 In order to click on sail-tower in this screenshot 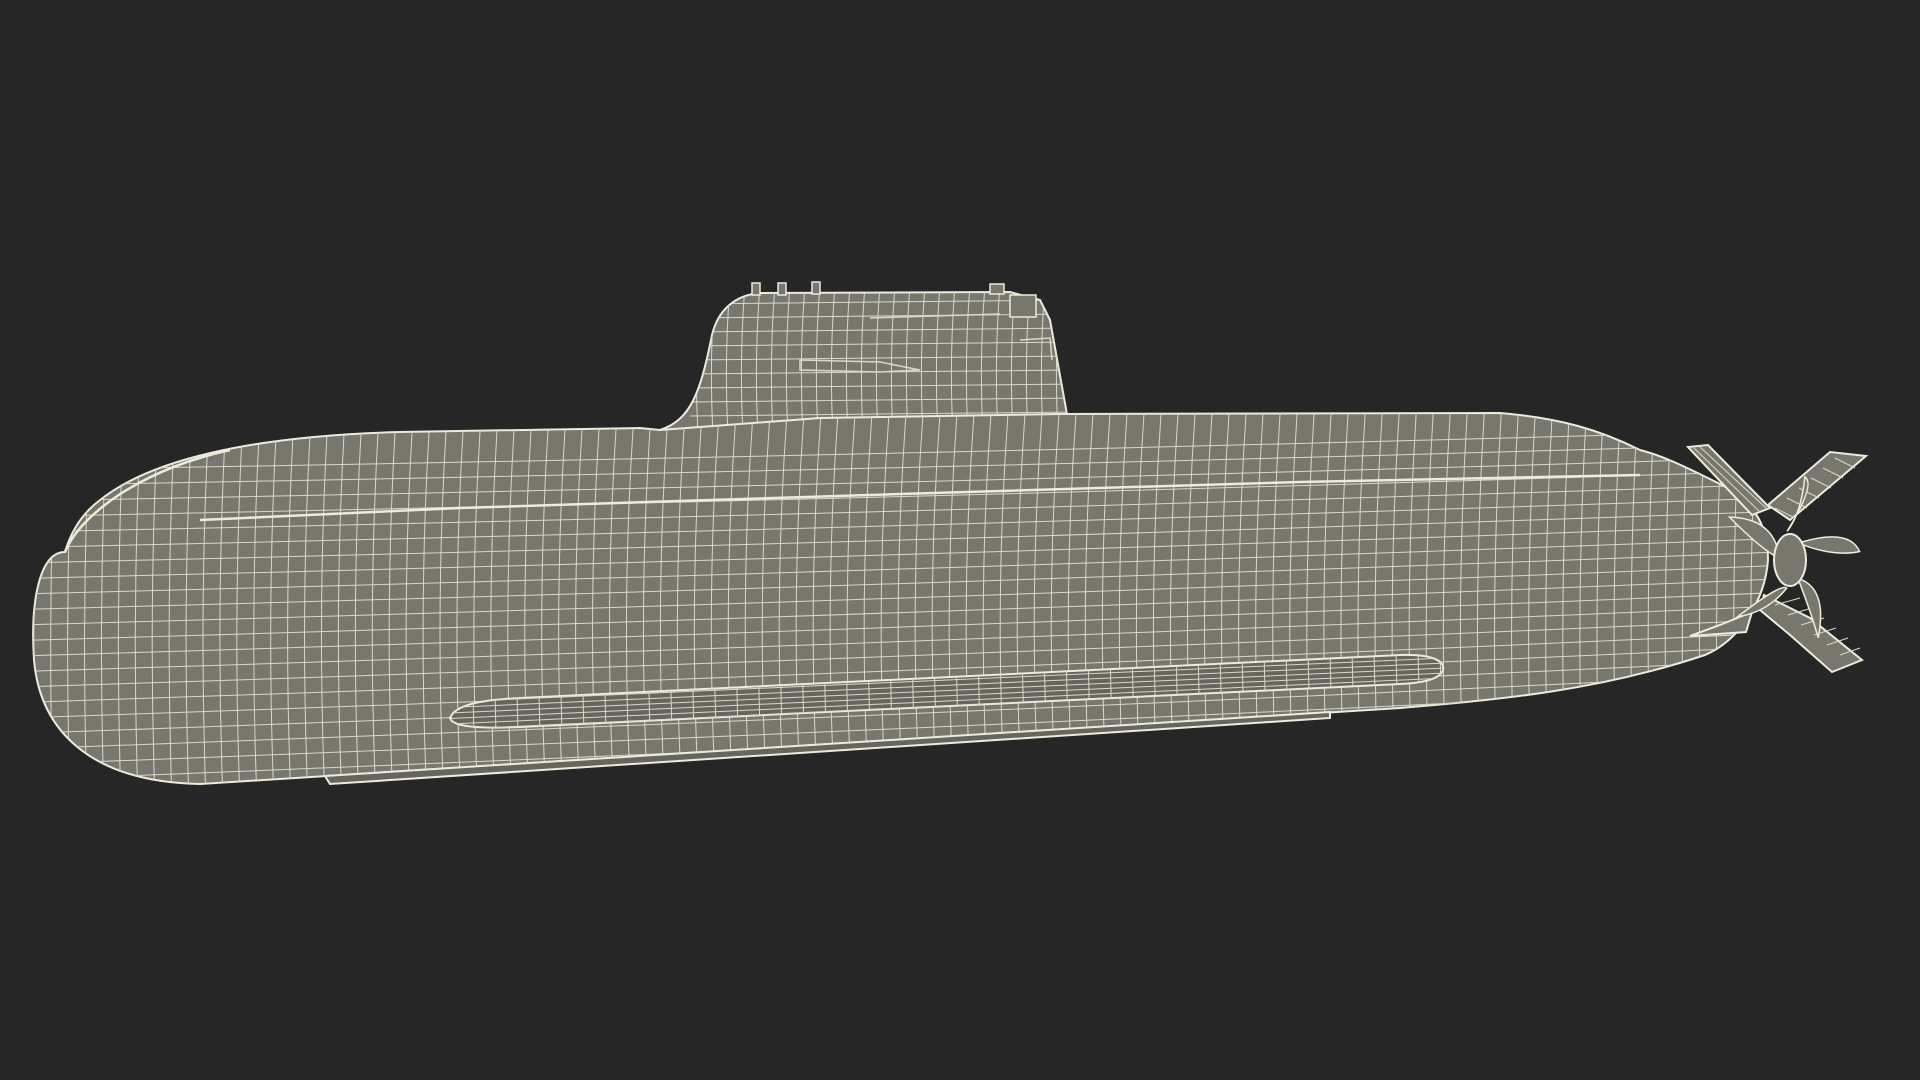, I will do `click(867, 358)`.